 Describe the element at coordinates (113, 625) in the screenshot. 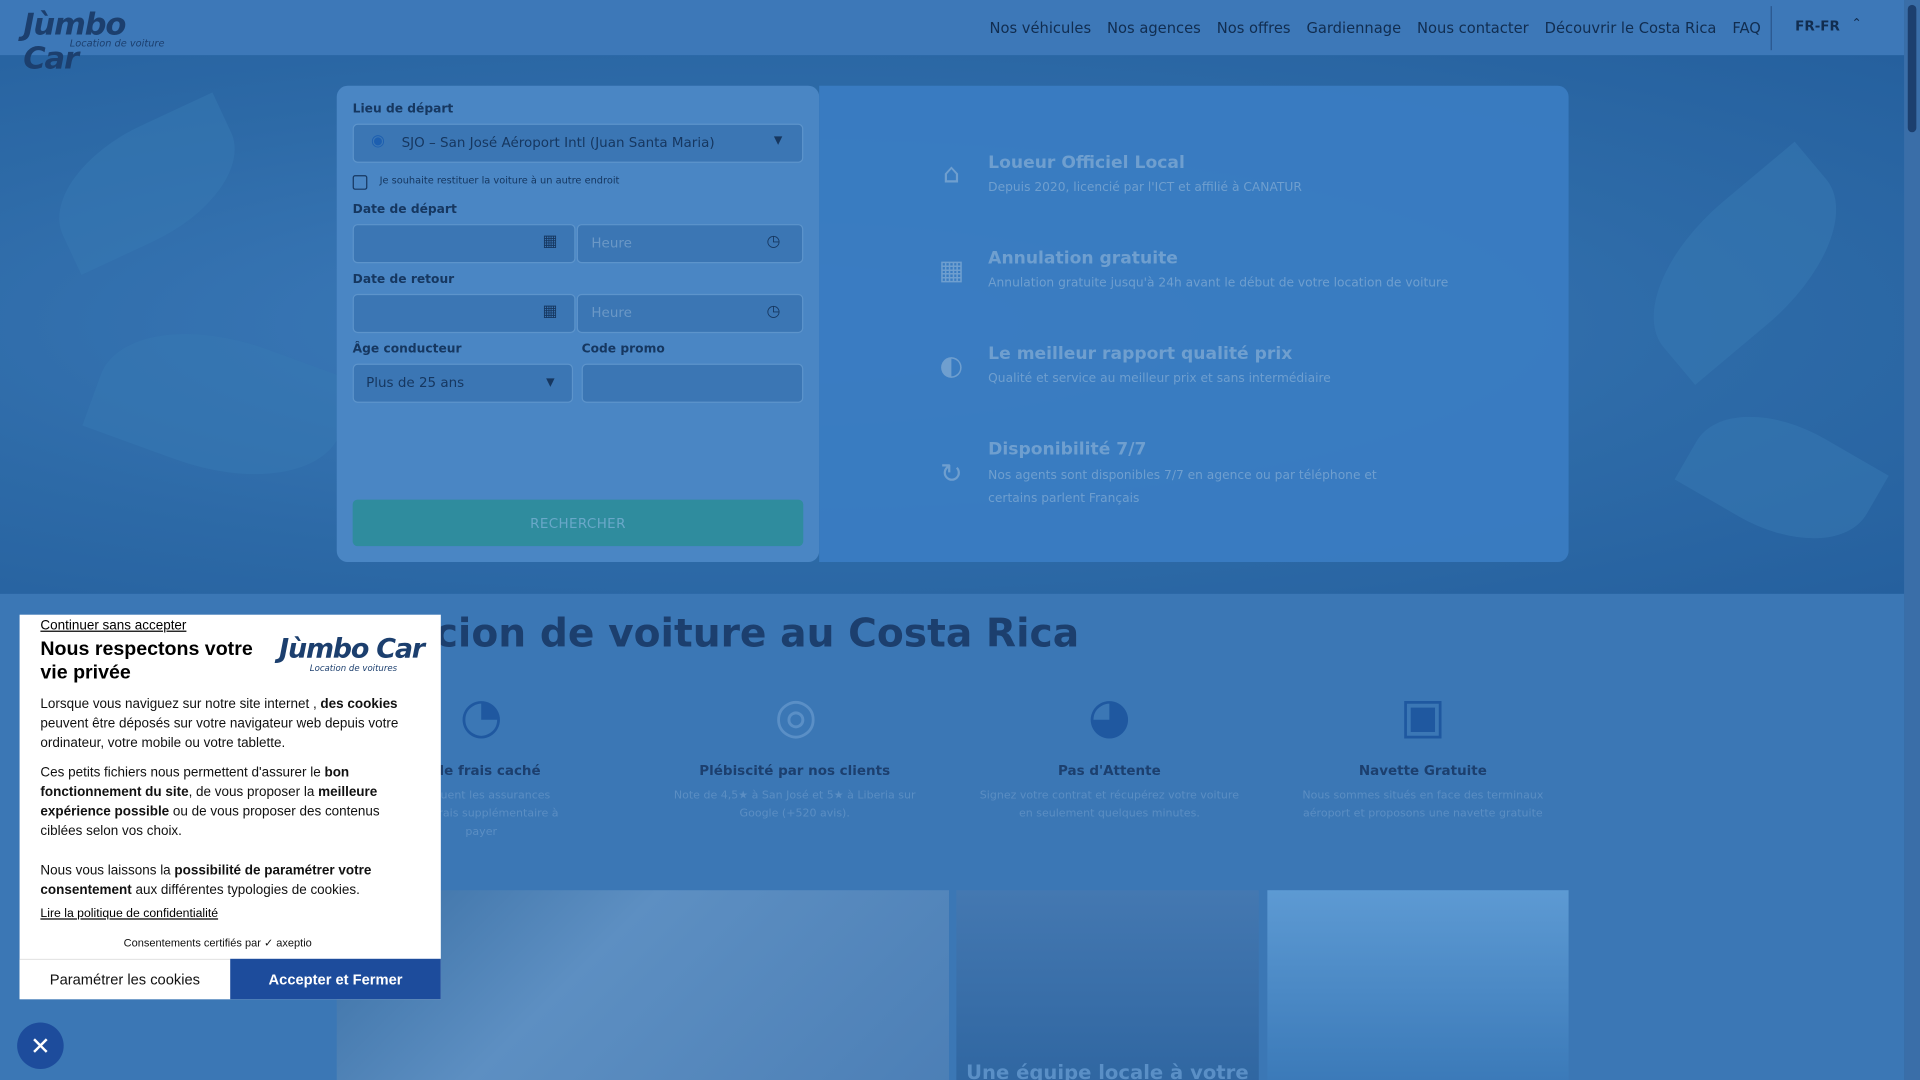

I see `continue-without-accepting-link: Continuer sans accepter` at that location.